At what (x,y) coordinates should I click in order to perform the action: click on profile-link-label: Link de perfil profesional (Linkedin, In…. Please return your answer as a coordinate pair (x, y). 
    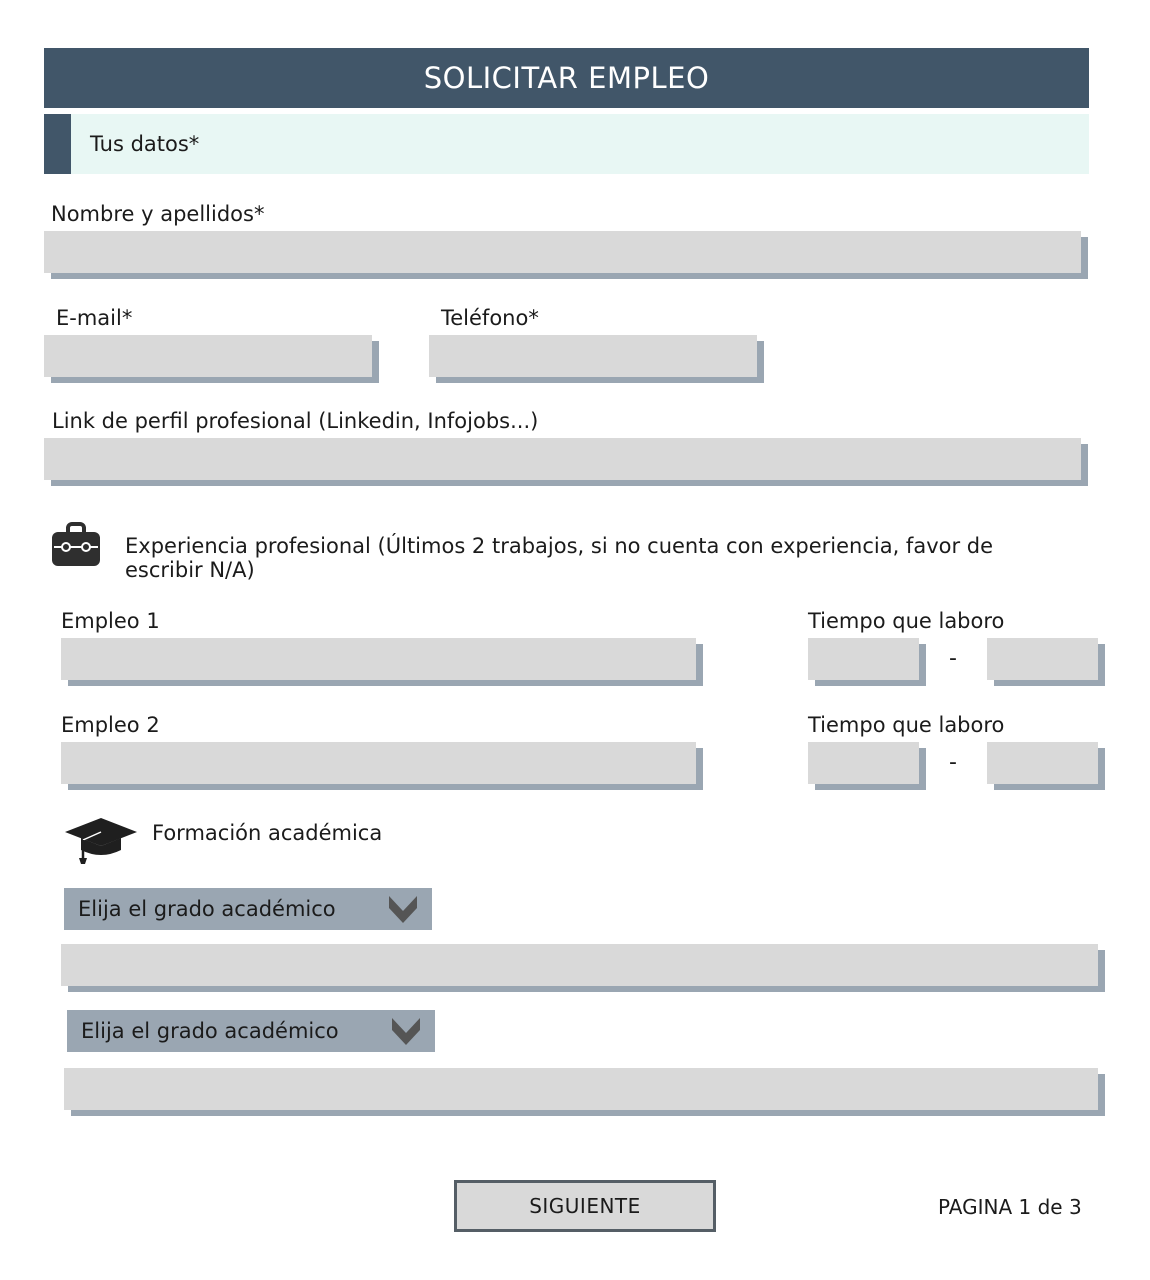
    Looking at the image, I should click on (295, 421).